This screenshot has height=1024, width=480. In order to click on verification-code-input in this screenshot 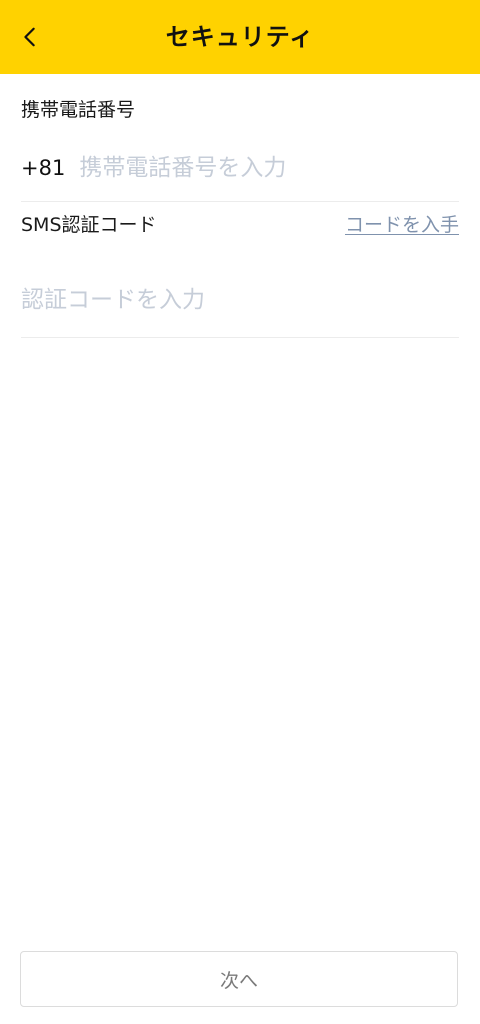, I will do `click(240, 300)`.